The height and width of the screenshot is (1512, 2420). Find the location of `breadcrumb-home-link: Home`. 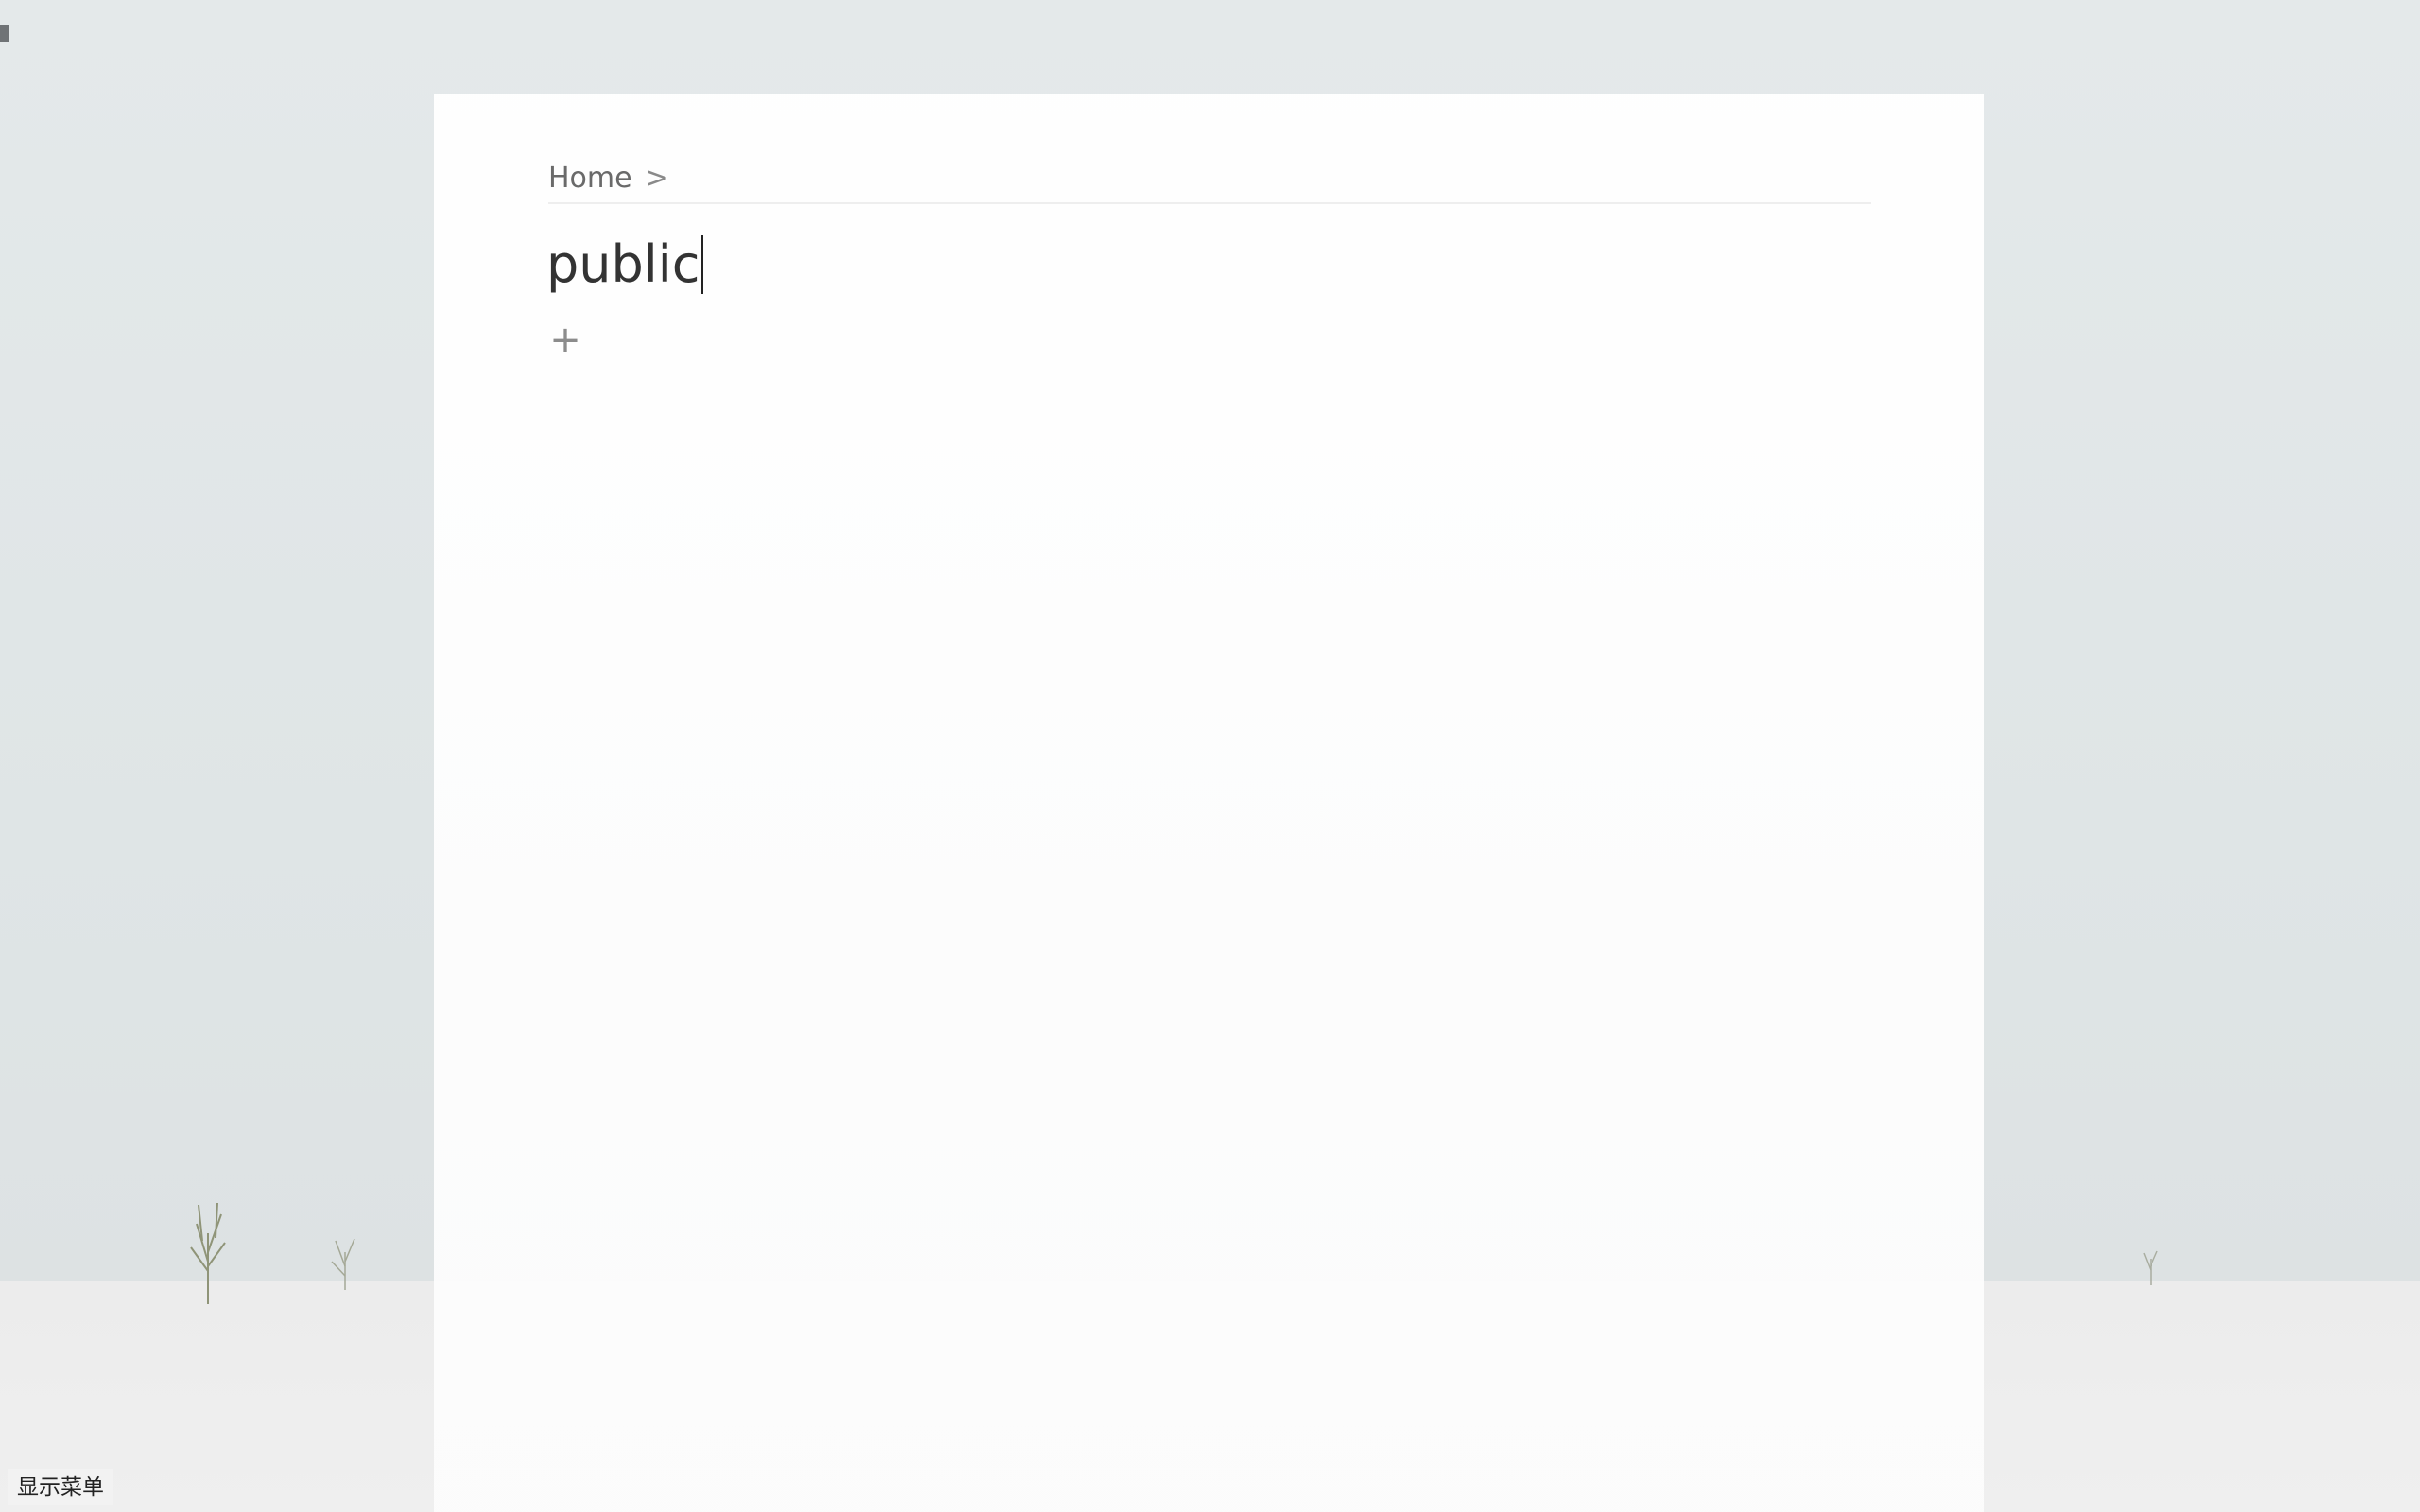

breadcrumb-home-link: Home is located at coordinates (590, 178).